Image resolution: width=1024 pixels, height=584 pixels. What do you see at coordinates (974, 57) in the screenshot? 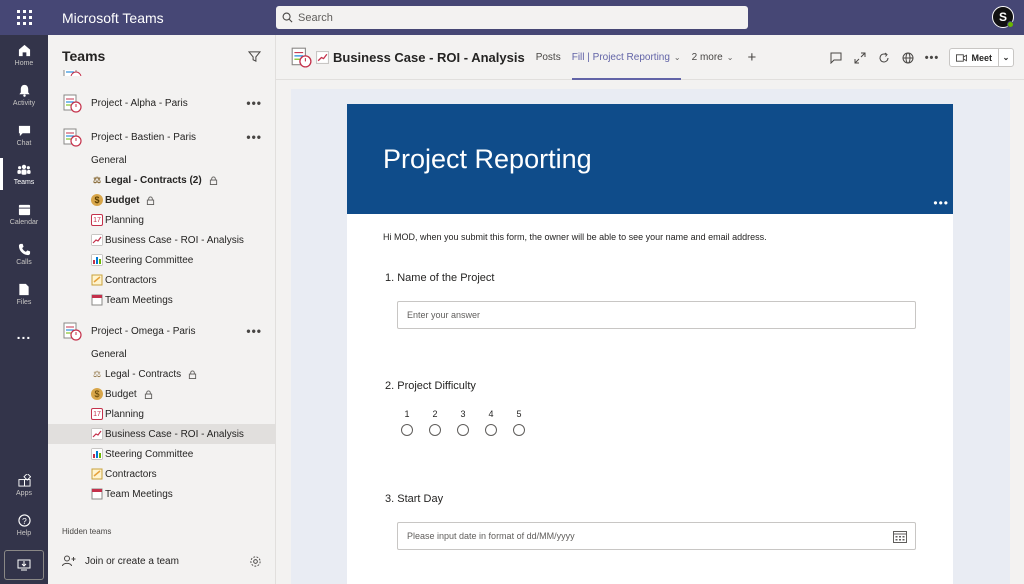
I see `meet-main: Meet` at bounding box center [974, 57].